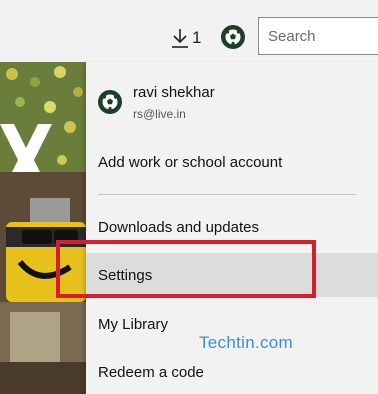 Image resolution: width=378 pixels, height=394 pixels. Describe the element at coordinates (227, 194) in the screenshot. I see `menu-divider` at that location.